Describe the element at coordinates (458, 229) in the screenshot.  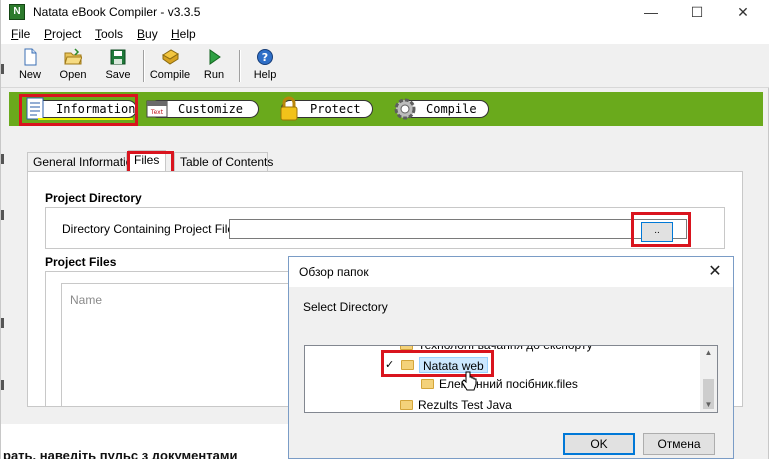
I see `project-directory-input` at that location.